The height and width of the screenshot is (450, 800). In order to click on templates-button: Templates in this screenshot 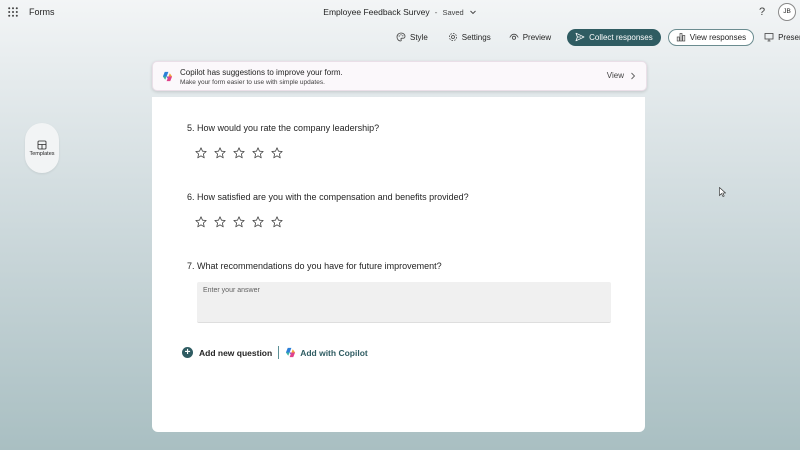, I will do `click(42, 148)`.